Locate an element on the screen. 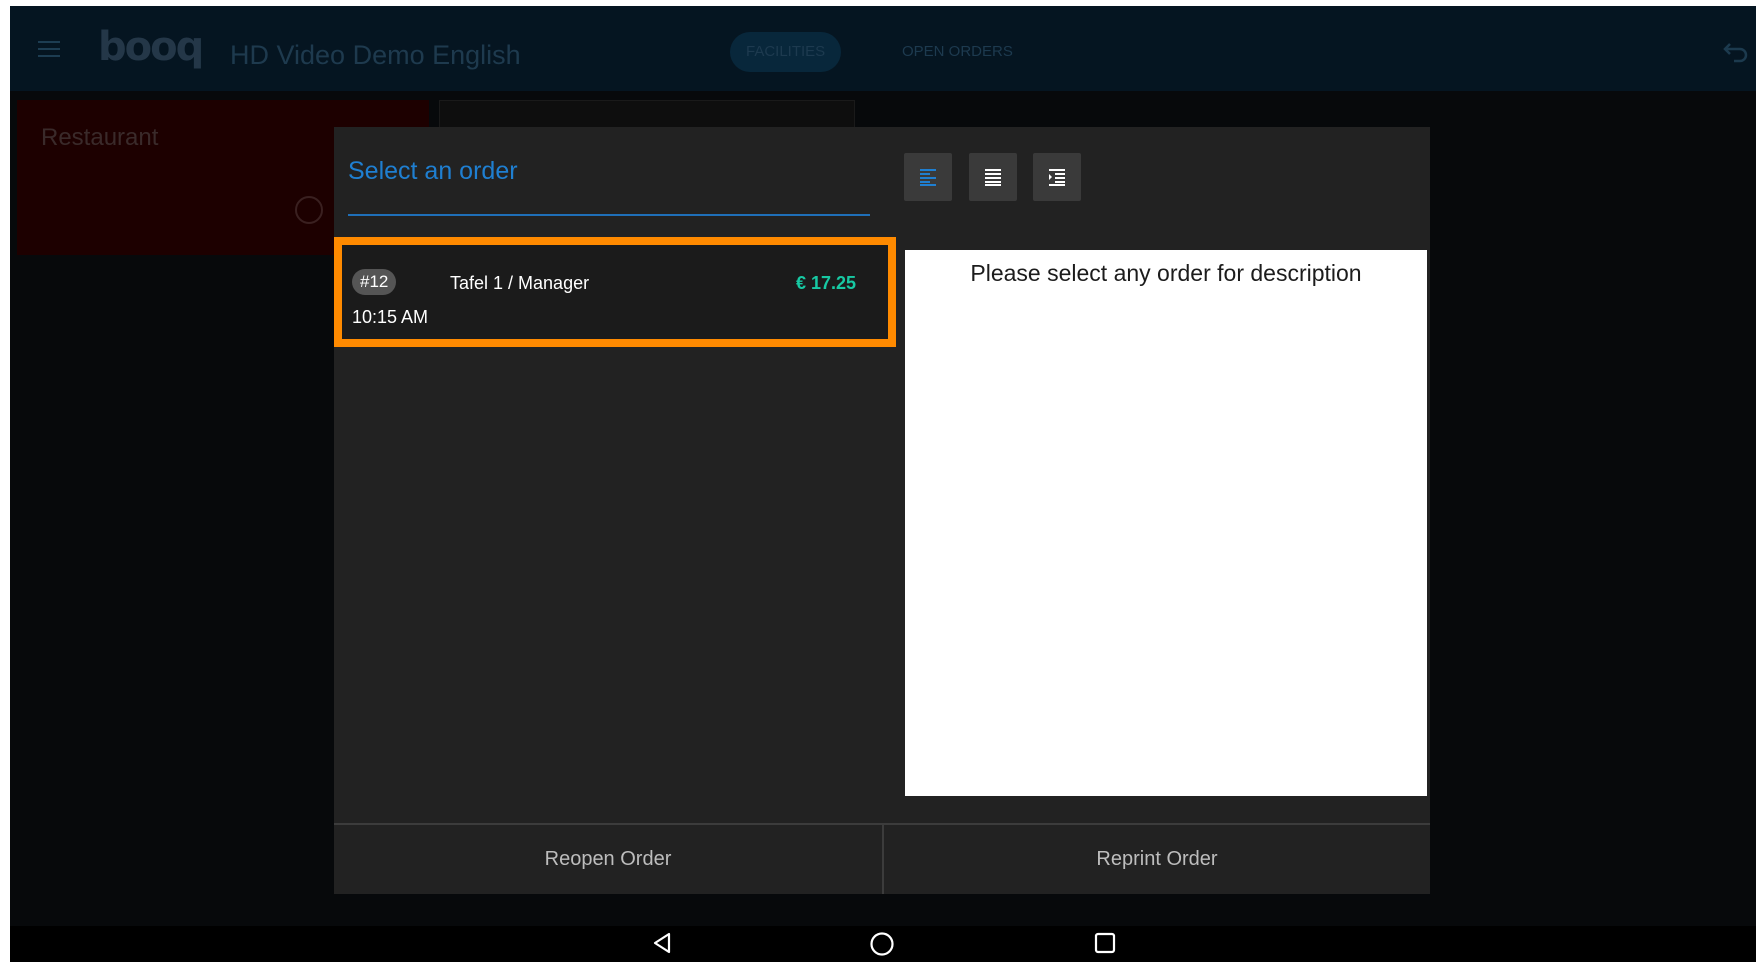 This screenshot has width=1756, height=962. order-table-name: Tafel 1 / Manager is located at coordinates (520, 283).